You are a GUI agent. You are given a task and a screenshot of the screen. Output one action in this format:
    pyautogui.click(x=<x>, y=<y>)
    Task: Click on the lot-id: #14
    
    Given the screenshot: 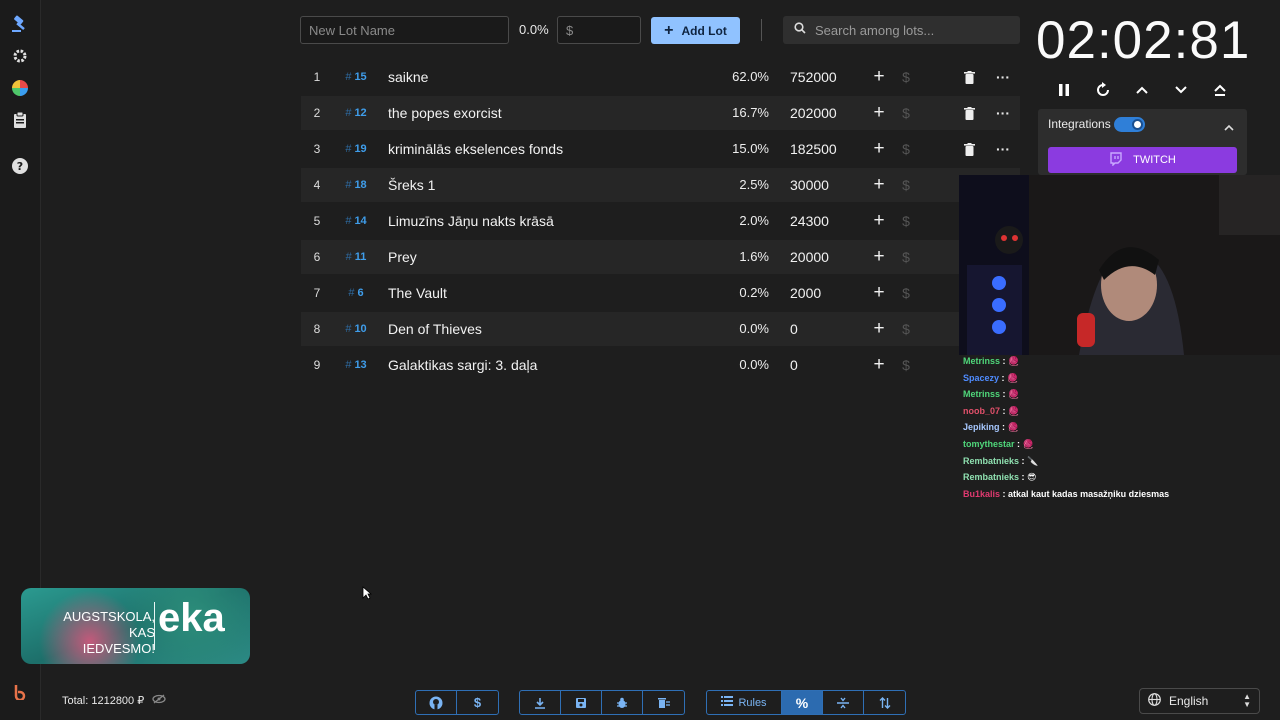 What is the action you would take?
    pyautogui.click(x=356, y=221)
    